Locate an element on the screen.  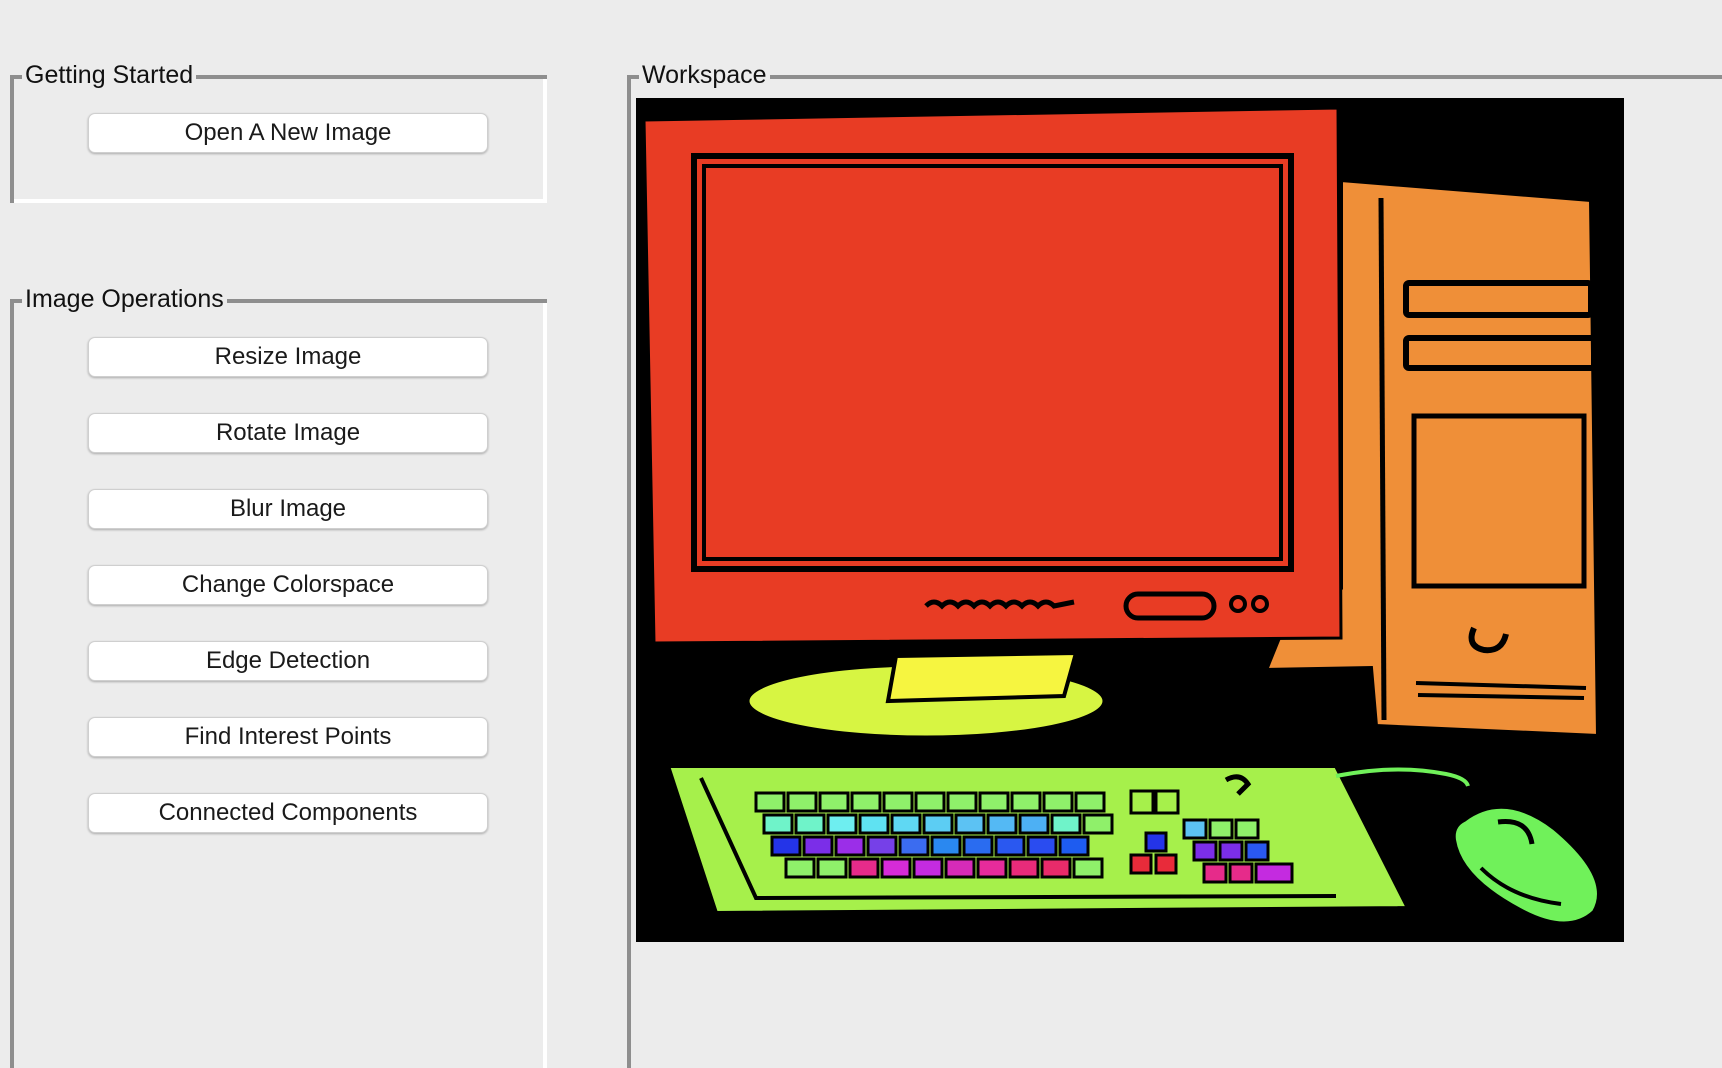
keyboard-icon is located at coordinates (1038, 840).